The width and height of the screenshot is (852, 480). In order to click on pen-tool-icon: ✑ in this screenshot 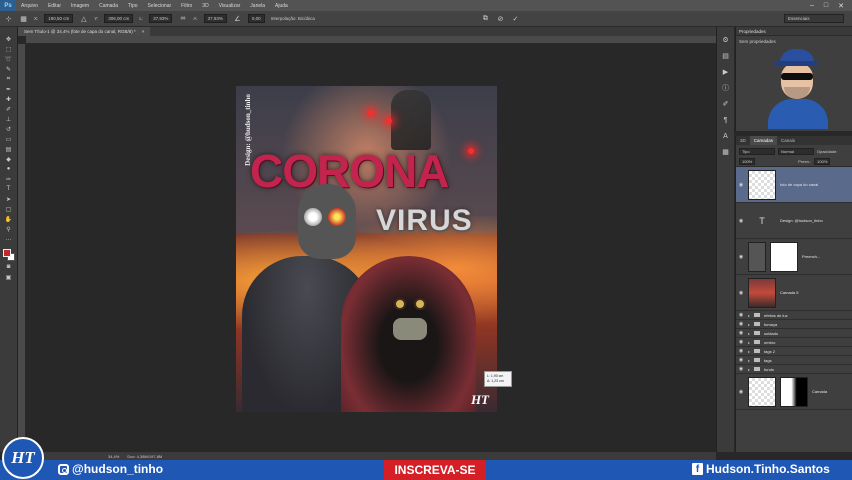, I will do `click(9, 179)`.